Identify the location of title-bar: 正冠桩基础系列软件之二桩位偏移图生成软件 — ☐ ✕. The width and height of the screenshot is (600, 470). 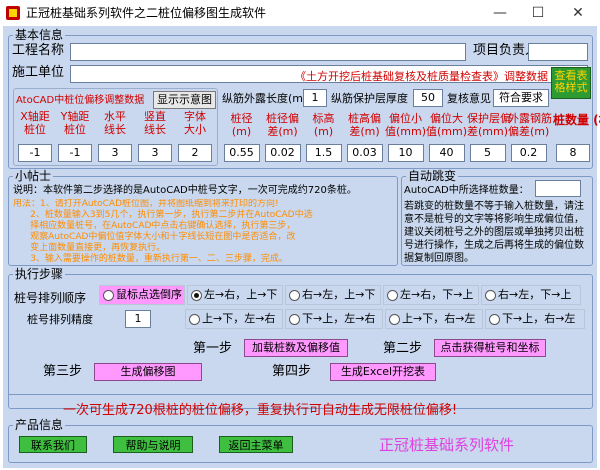
(300, 13).